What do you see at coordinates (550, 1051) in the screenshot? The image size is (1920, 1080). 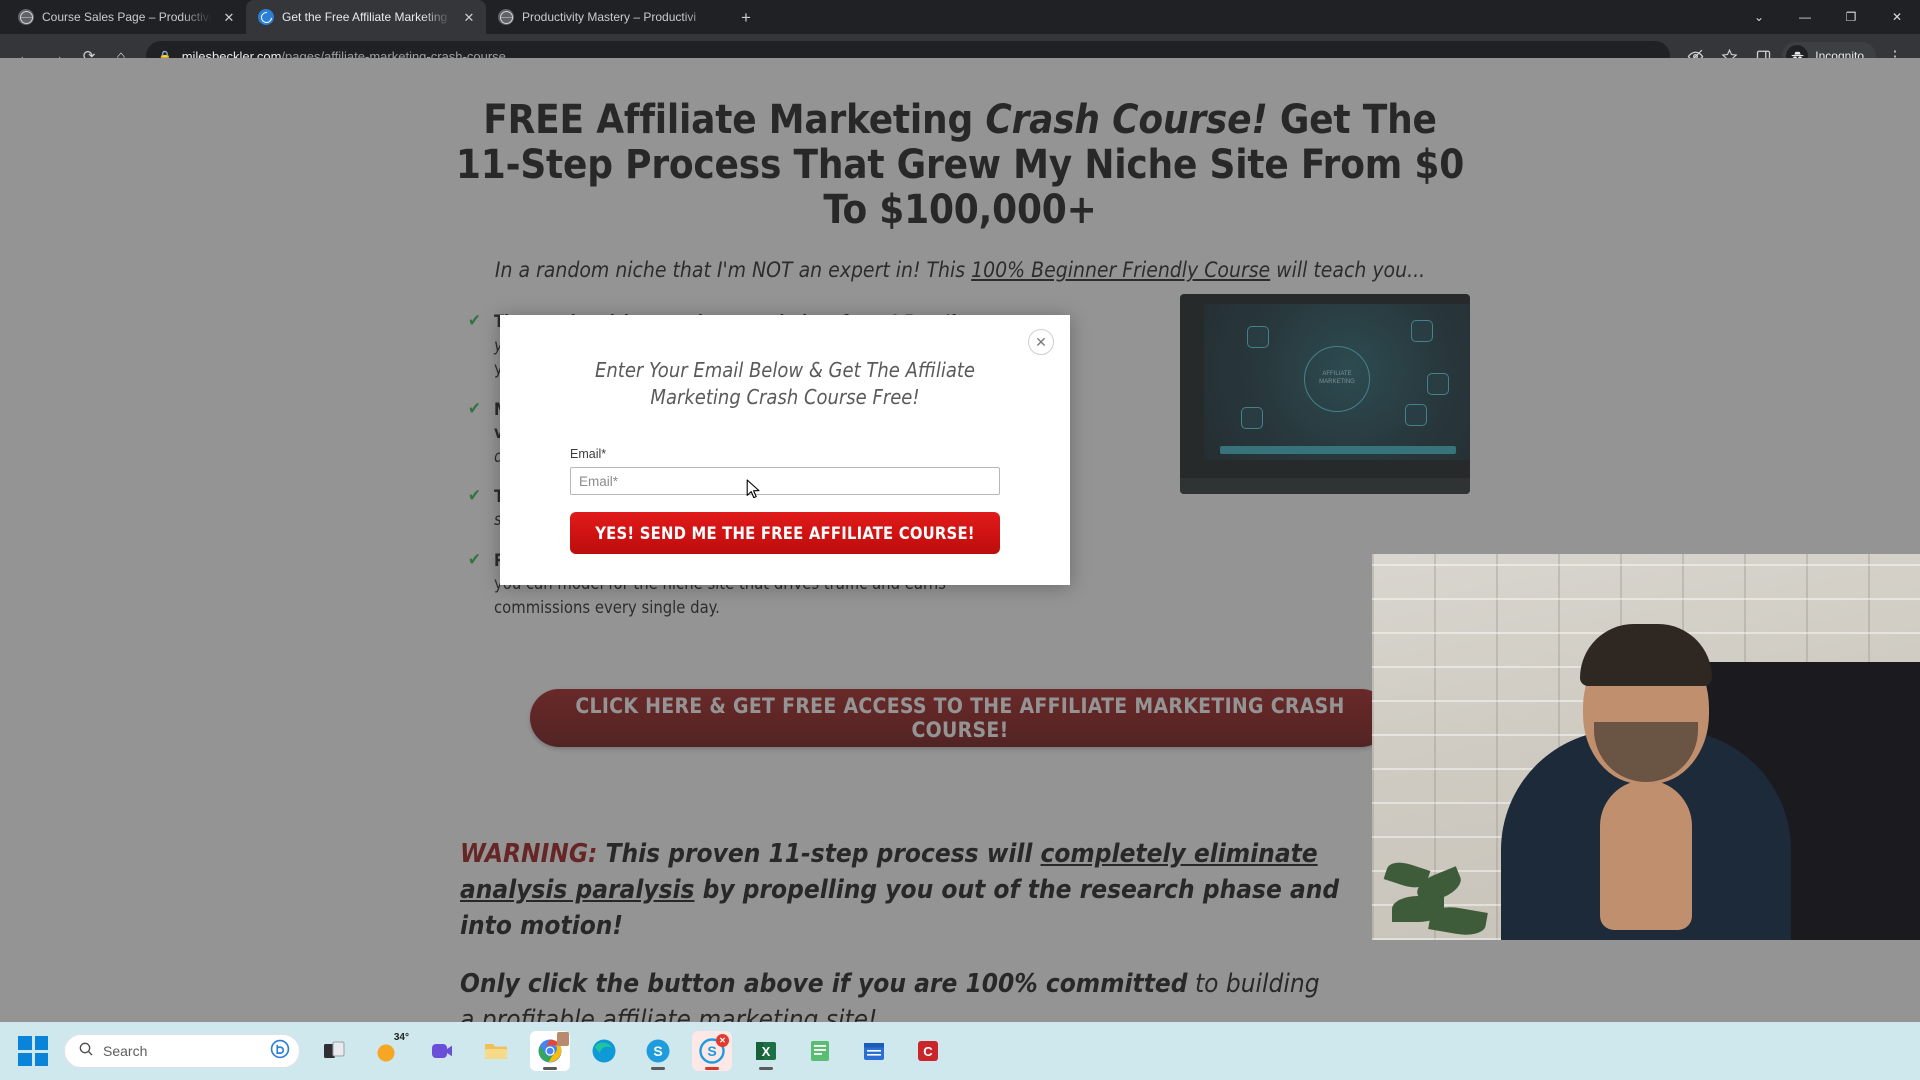 I see `chrome-icon` at bounding box center [550, 1051].